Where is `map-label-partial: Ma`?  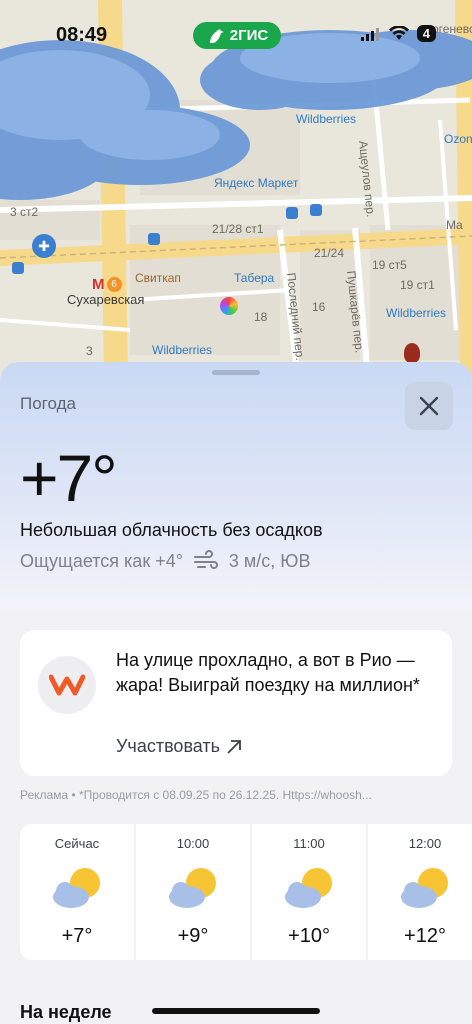
map-label-partial: Ma is located at coordinates (454, 225).